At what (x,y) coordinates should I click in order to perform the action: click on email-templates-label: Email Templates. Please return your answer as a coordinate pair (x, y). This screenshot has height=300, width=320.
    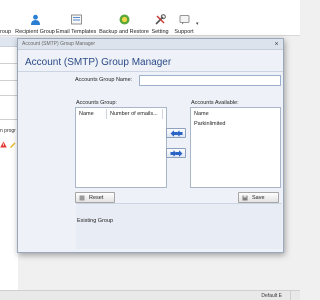
    Looking at the image, I should click on (76, 32).